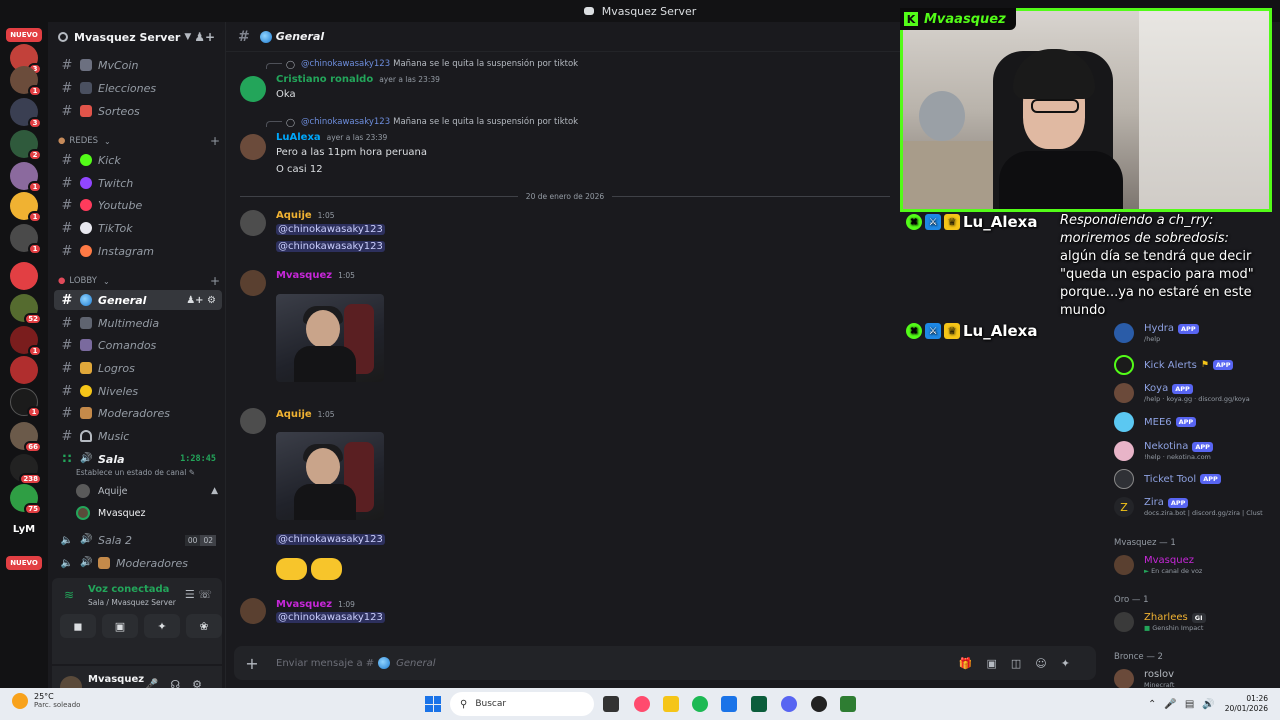  I want to click on add-member-icon: ♟+, so click(204, 37).